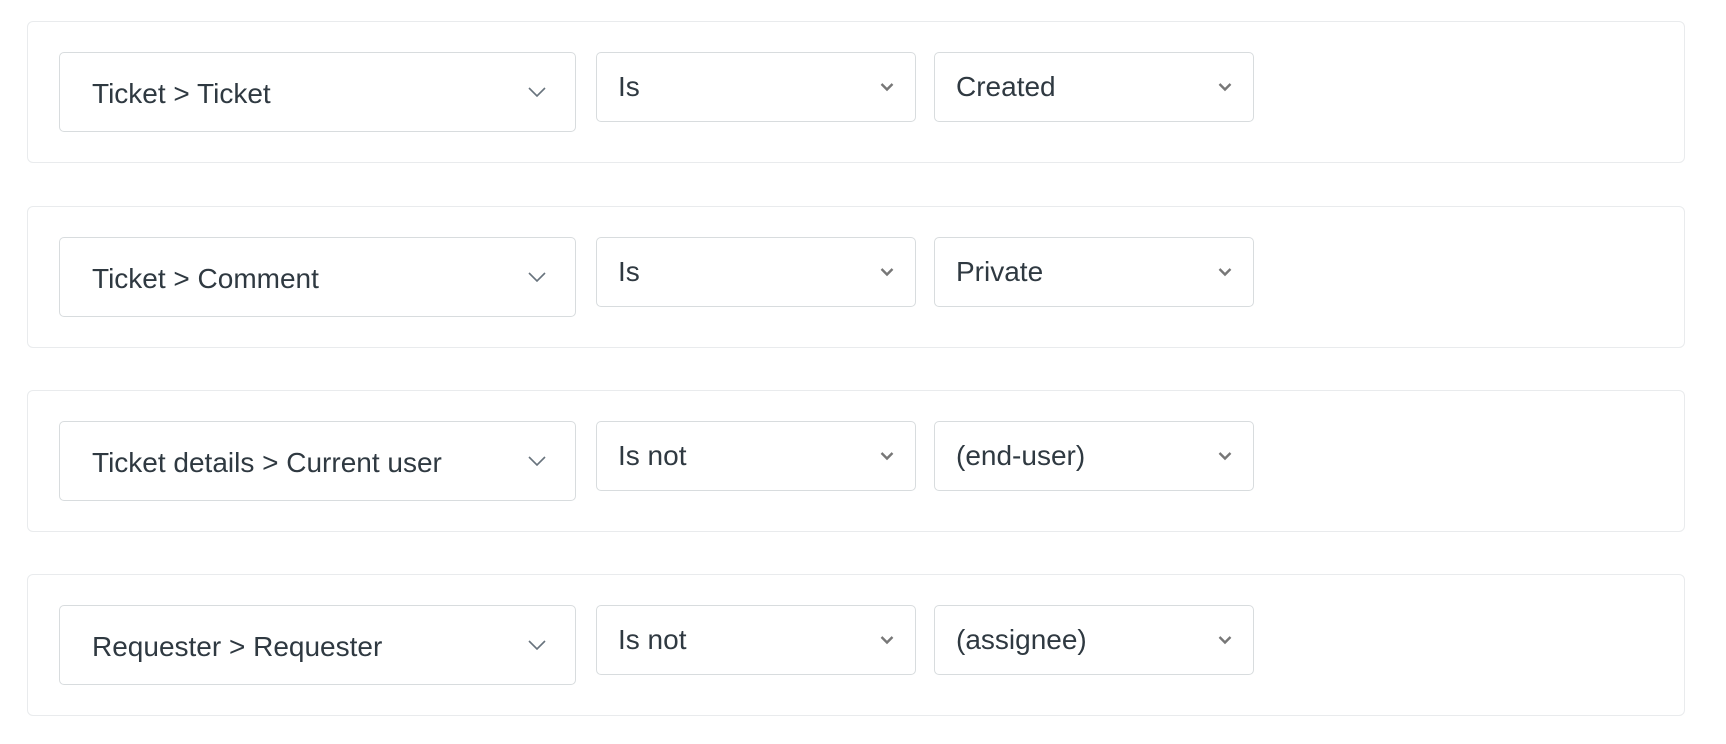 This screenshot has width=1726, height=744. I want to click on value-select-value: (assignee), so click(1021, 639).